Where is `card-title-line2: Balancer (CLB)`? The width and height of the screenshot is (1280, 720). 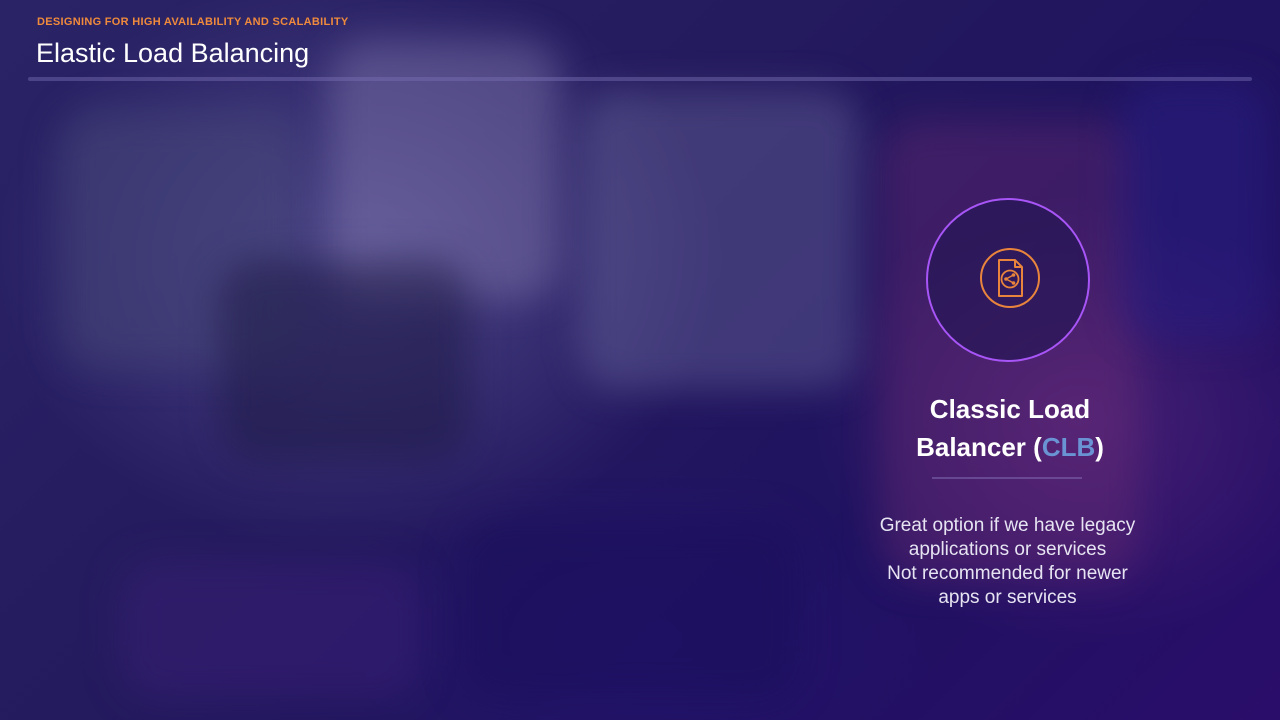
card-title-line2: Balancer (CLB) is located at coordinates (1010, 447).